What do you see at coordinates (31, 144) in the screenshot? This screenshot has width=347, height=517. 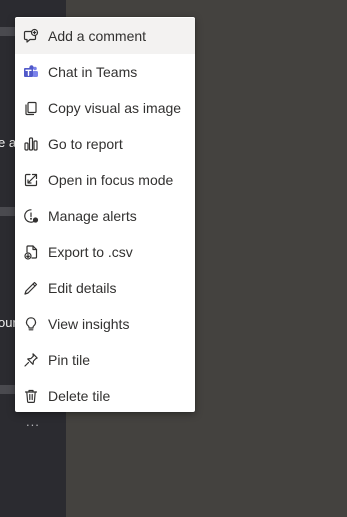 I see `bar-chart-icon` at bounding box center [31, 144].